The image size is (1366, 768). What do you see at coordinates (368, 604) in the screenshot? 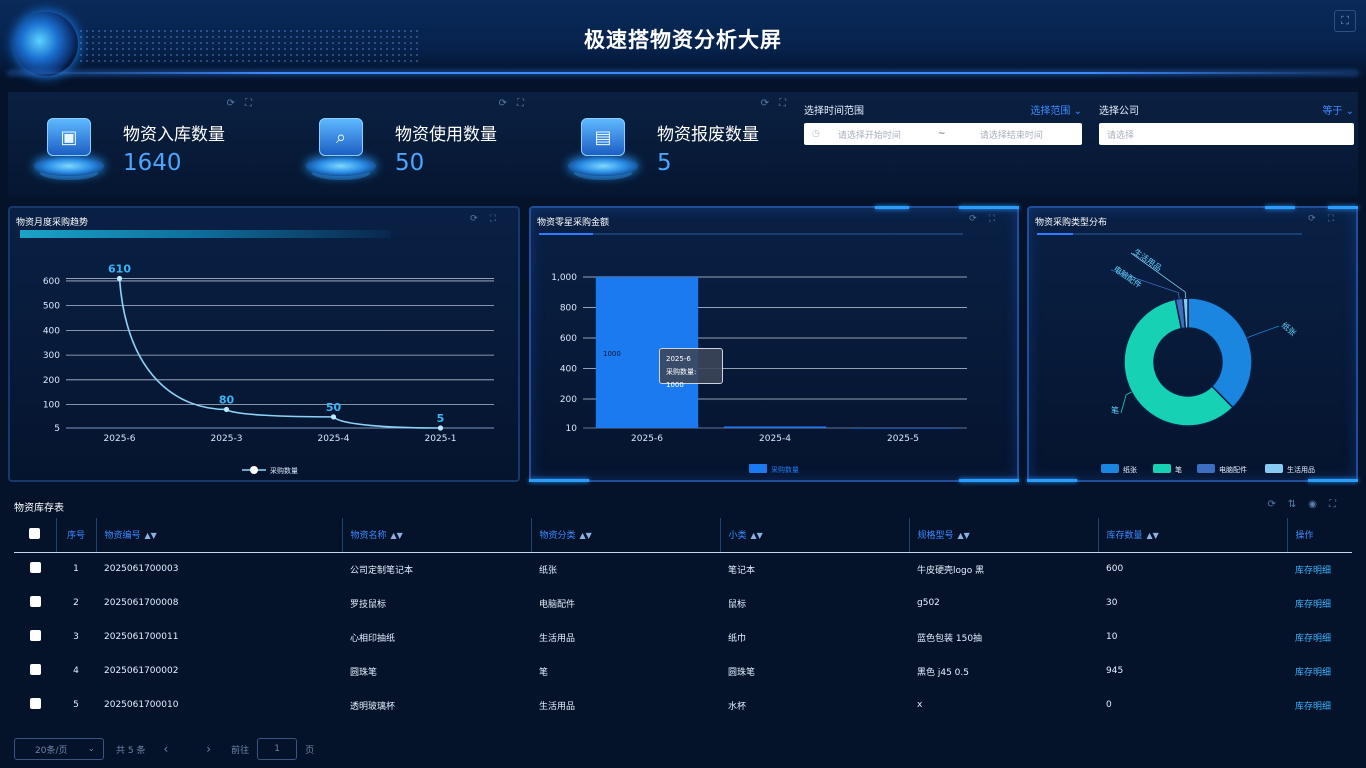
I see `cell-name: 罗技鼠标` at bounding box center [368, 604].